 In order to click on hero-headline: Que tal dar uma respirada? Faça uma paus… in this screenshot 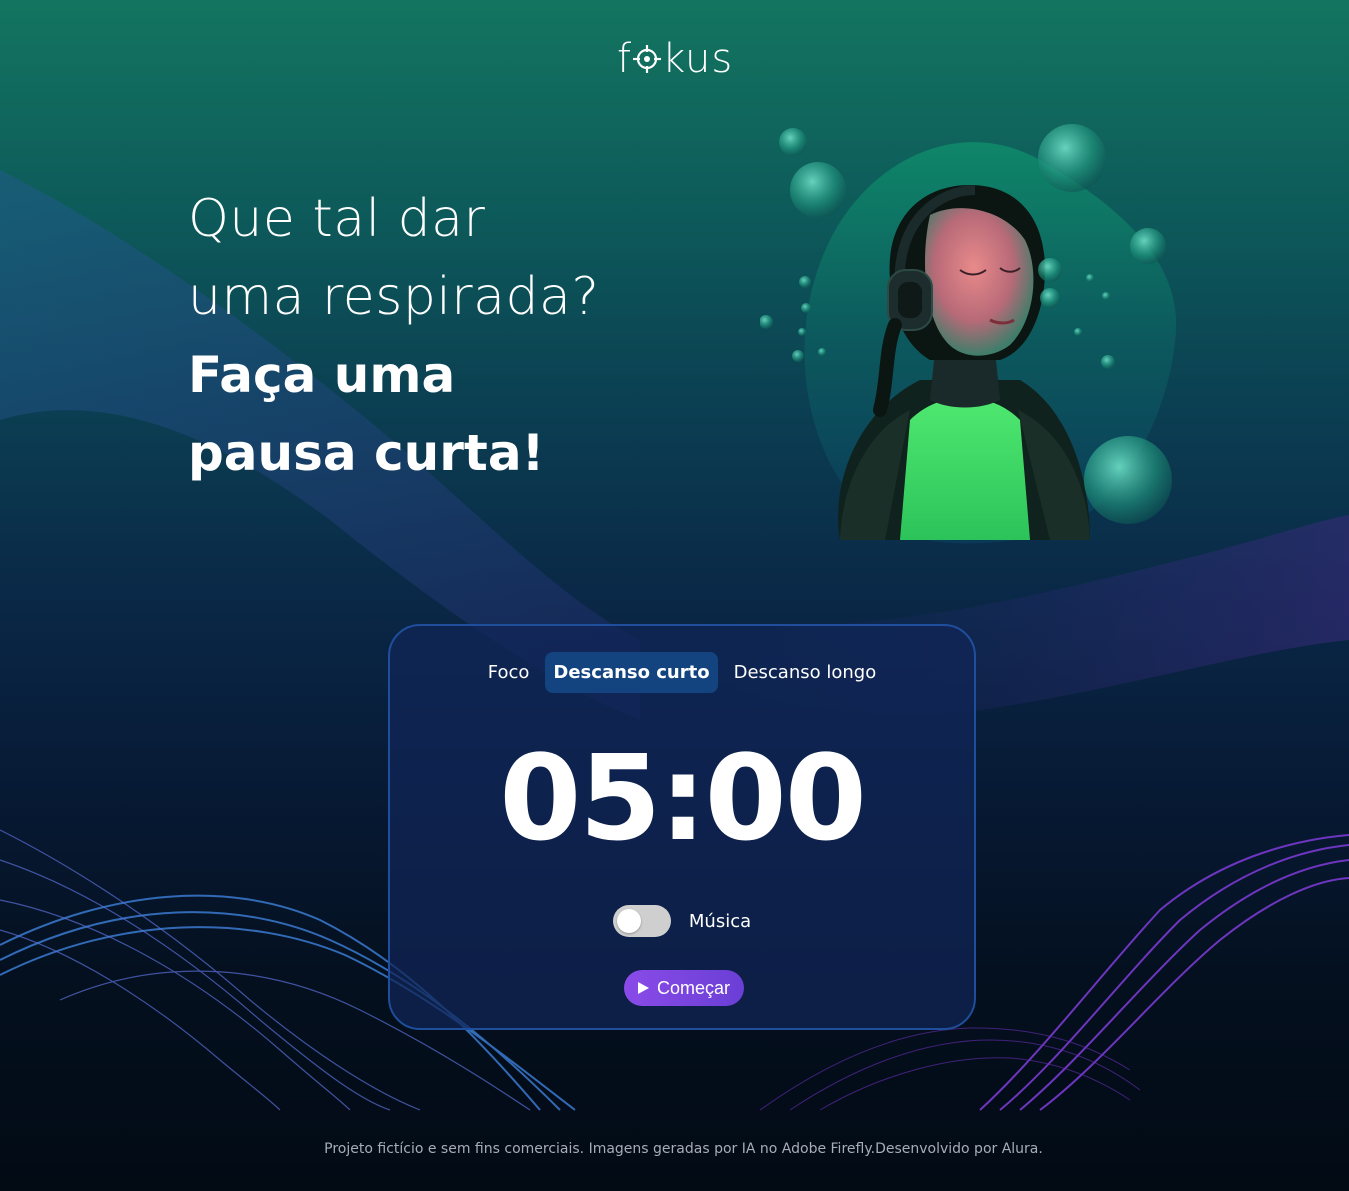, I will do `click(448, 336)`.